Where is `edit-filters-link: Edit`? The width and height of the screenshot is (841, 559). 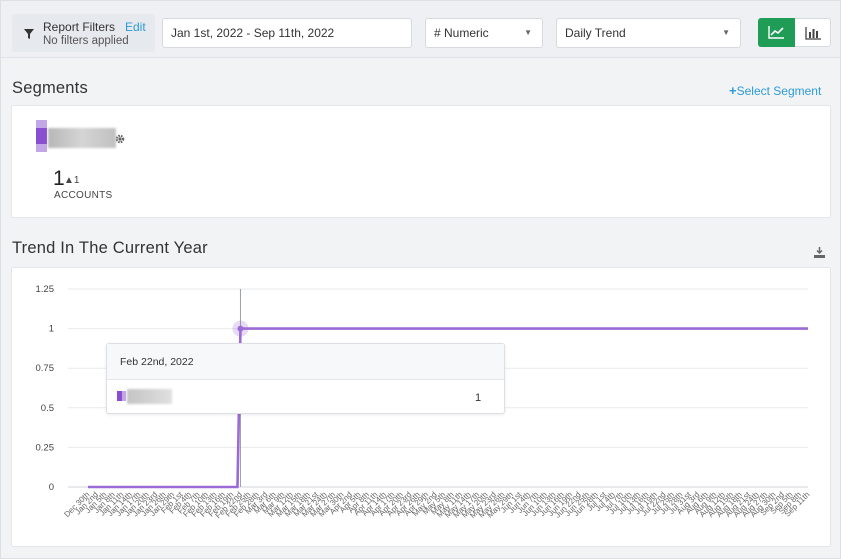 edit-filters-link: Edit is located at coordinates (135, 27).